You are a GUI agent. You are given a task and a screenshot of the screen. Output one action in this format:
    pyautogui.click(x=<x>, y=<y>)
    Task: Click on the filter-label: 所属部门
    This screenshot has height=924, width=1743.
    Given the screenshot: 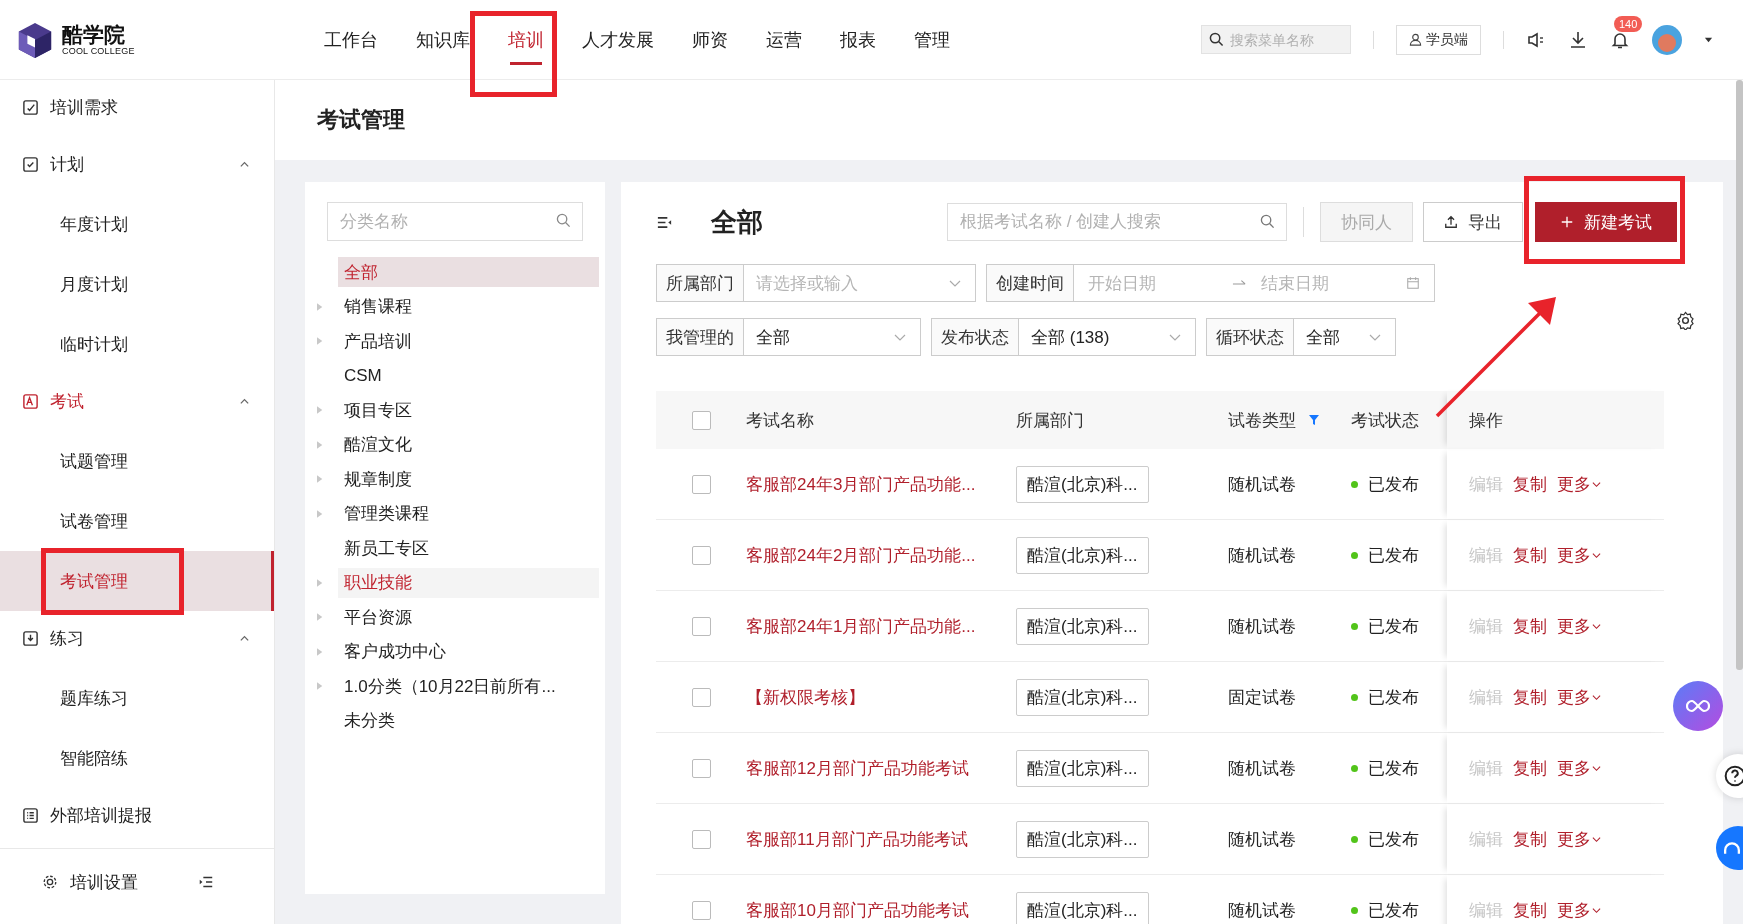 What is the action you would take?
    pyautogui.click(x=700, y=283)
    